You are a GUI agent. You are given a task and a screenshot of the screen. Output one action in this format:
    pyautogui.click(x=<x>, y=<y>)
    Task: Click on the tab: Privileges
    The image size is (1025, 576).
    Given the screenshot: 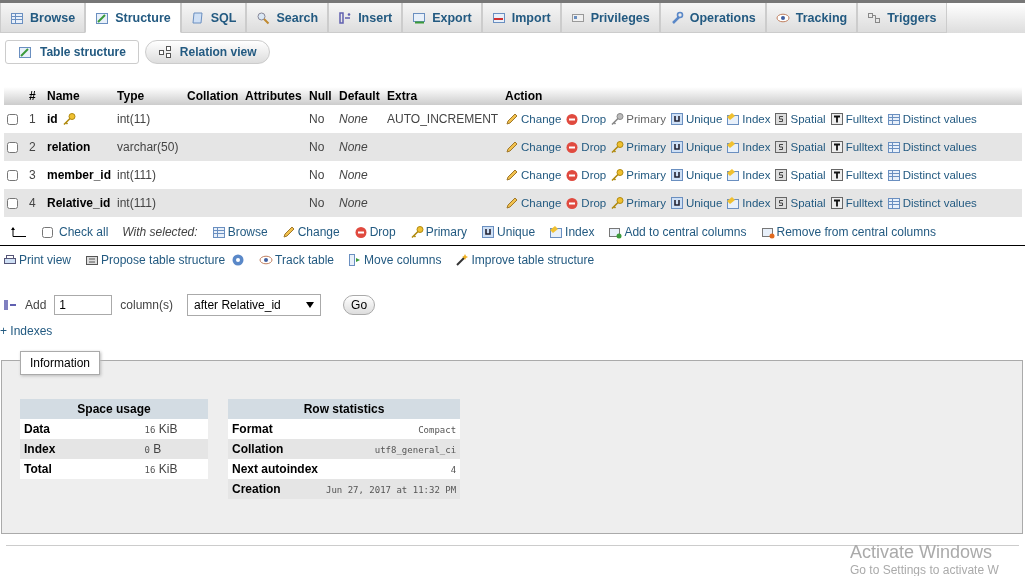 What is the action you would take?
    pyautogui.click(x=610, y=18)
    